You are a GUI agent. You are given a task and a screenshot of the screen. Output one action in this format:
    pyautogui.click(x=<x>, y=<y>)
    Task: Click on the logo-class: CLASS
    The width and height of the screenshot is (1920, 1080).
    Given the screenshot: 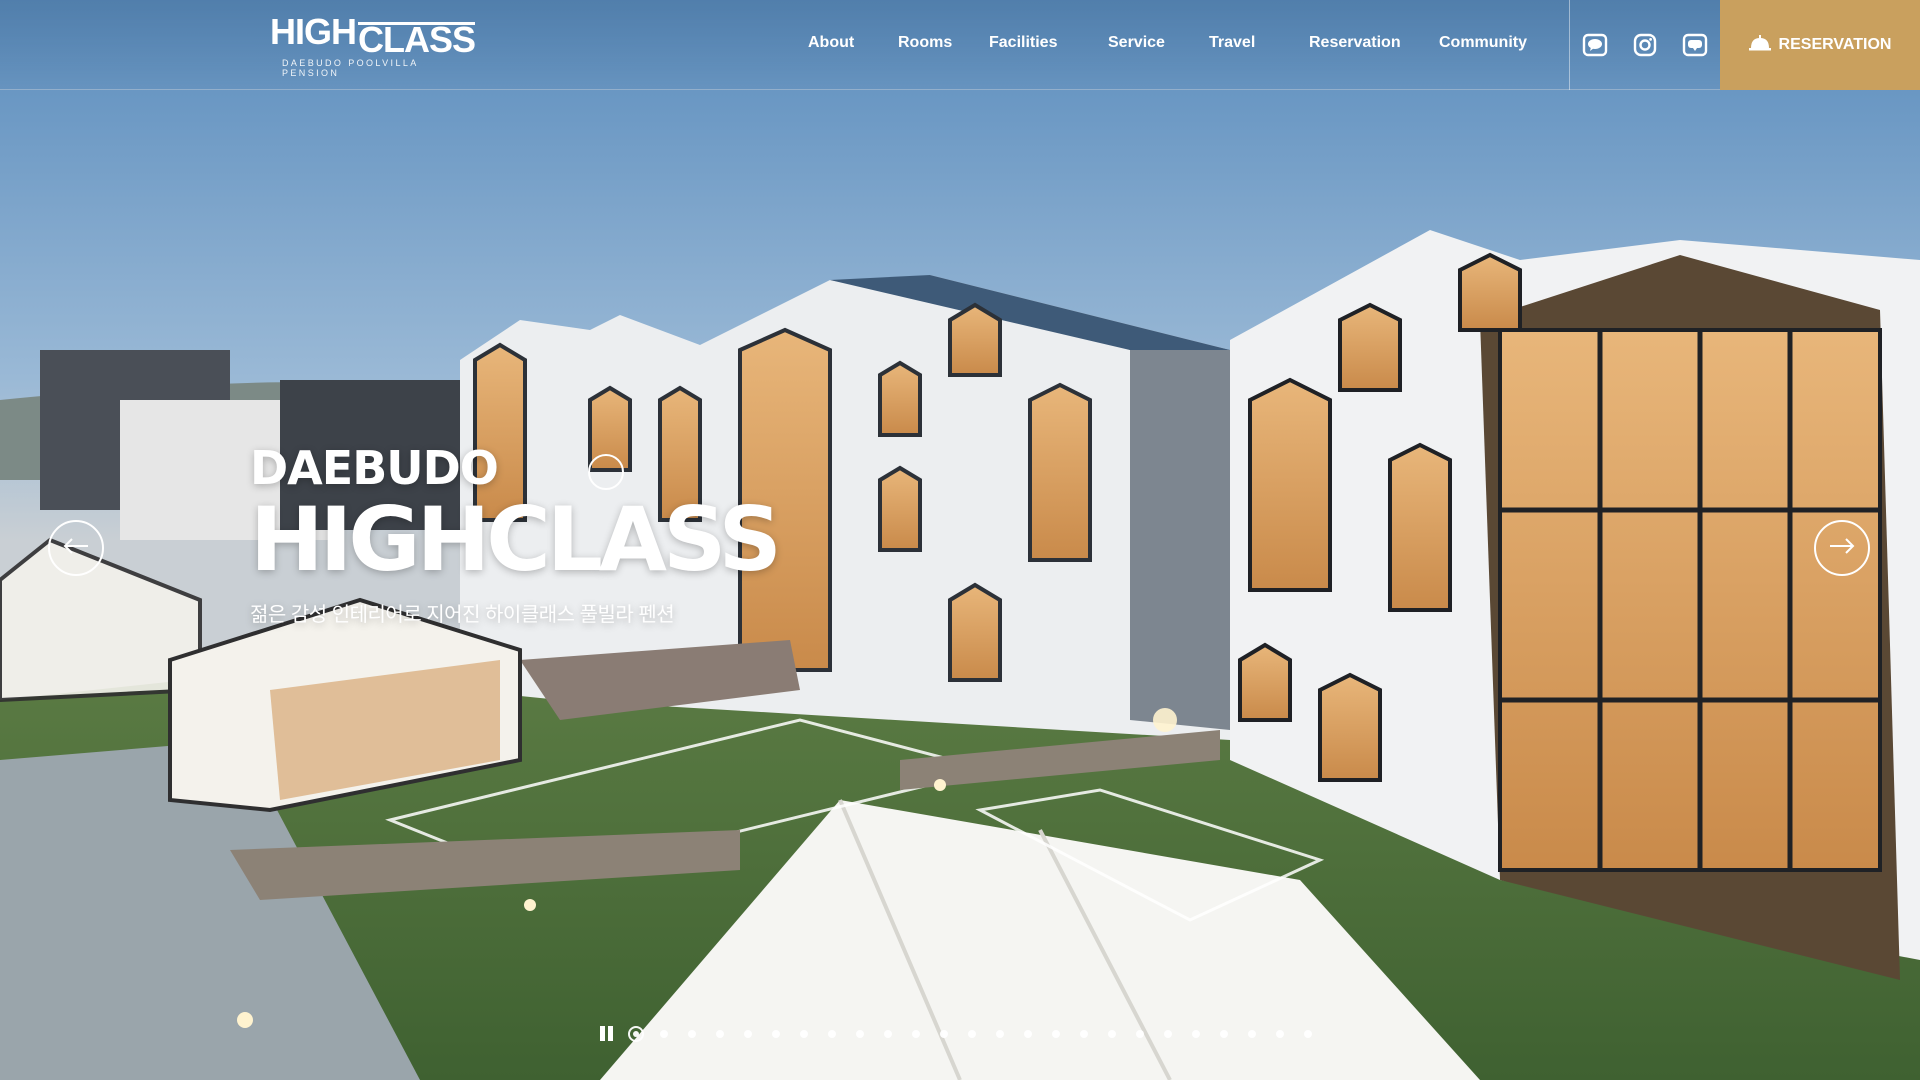 What is the action you would take?
    pyautogui.click(x=417, y=39)
    